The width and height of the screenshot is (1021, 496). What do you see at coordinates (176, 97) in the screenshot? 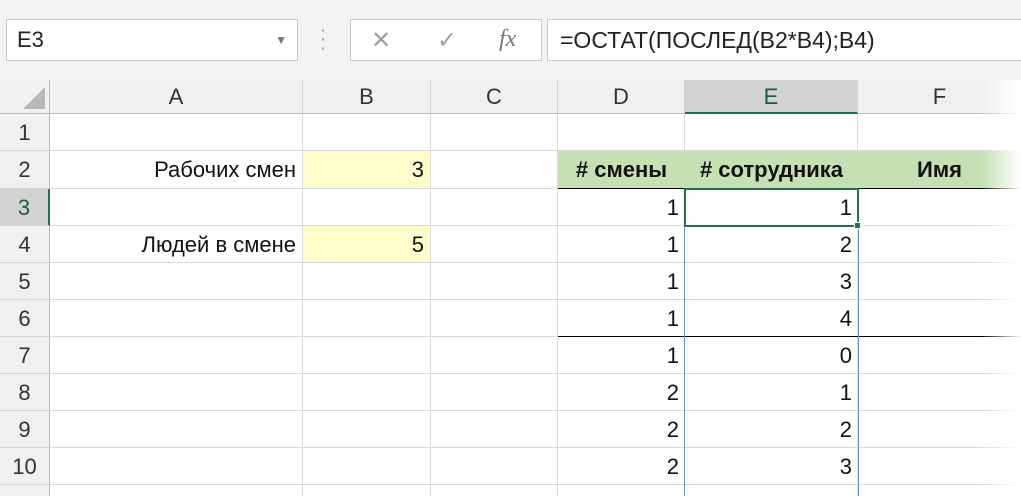
I see `column-header-a: A` at bounding box center [176, 97].